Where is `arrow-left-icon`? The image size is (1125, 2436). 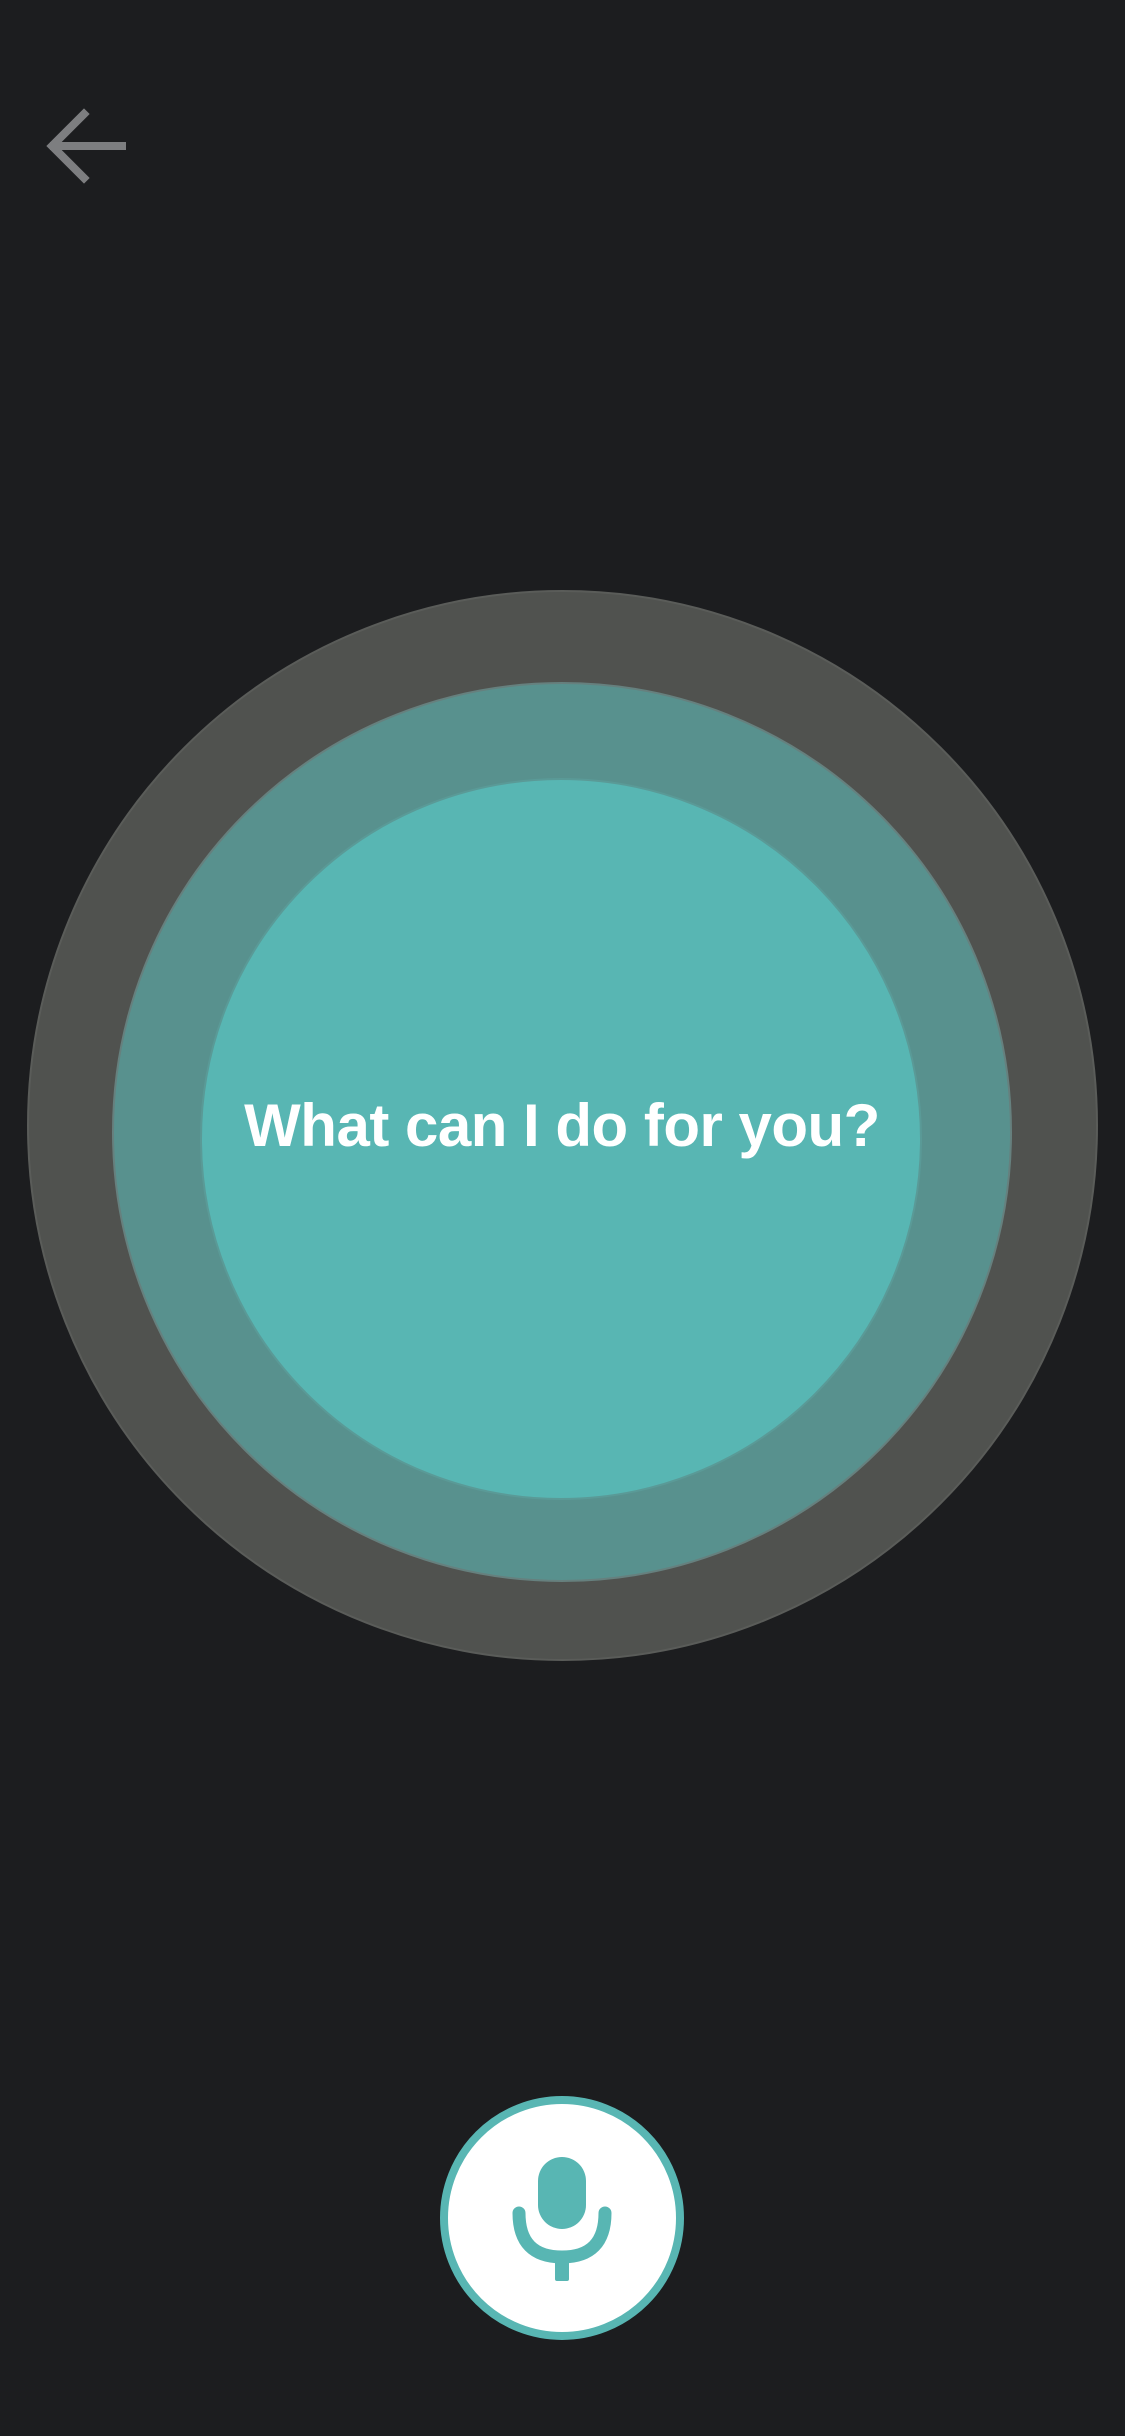
arrow-left-icon is located at coordinates (86, 146).